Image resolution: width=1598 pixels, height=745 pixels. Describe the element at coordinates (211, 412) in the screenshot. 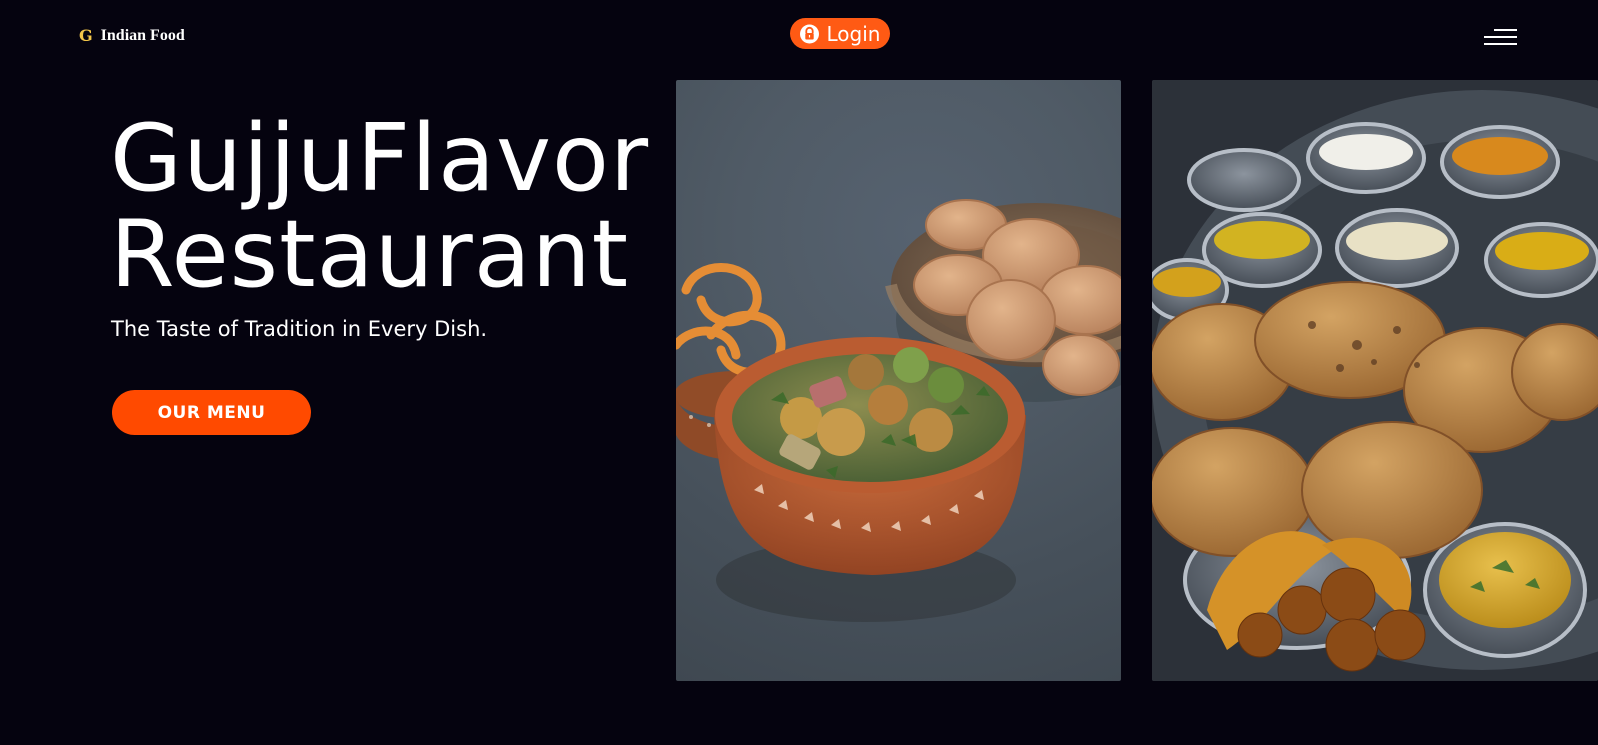

I see `our-menu-button: OUR MENU` at that location.